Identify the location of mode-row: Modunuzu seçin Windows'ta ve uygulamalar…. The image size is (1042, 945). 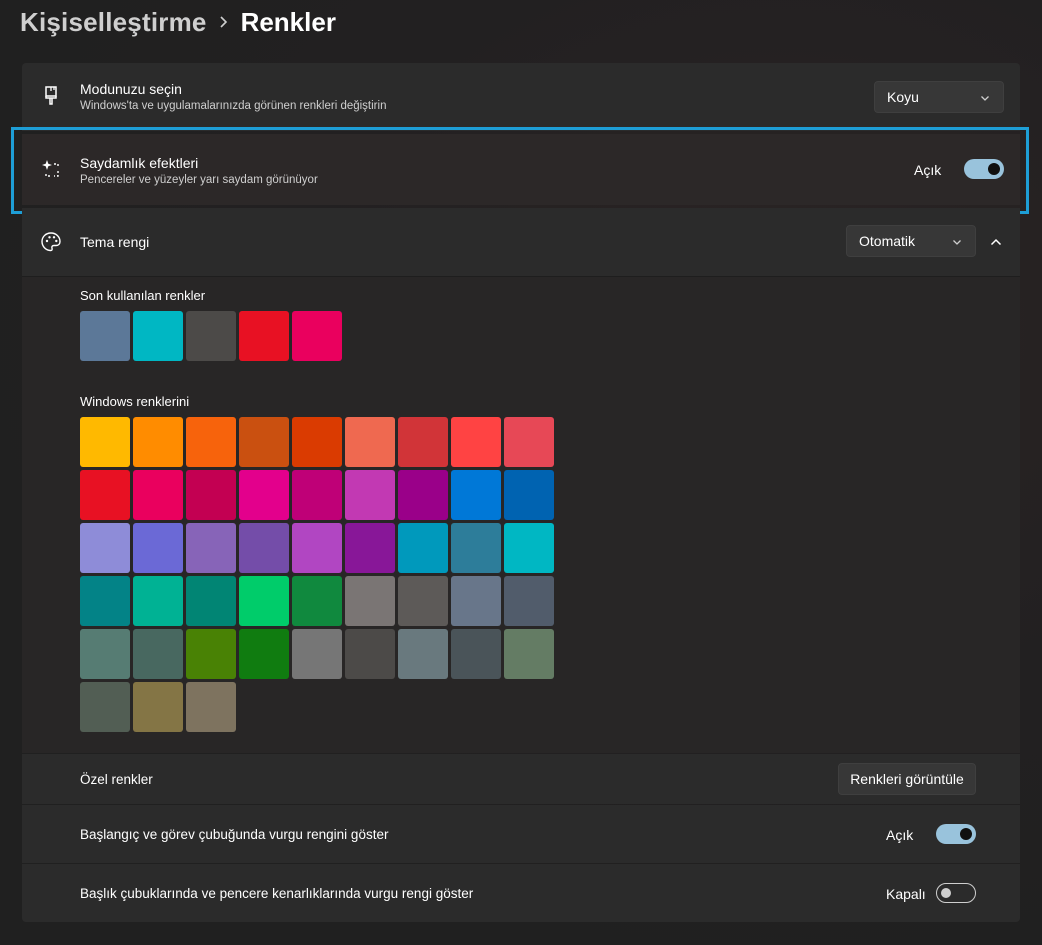
(521, 97).